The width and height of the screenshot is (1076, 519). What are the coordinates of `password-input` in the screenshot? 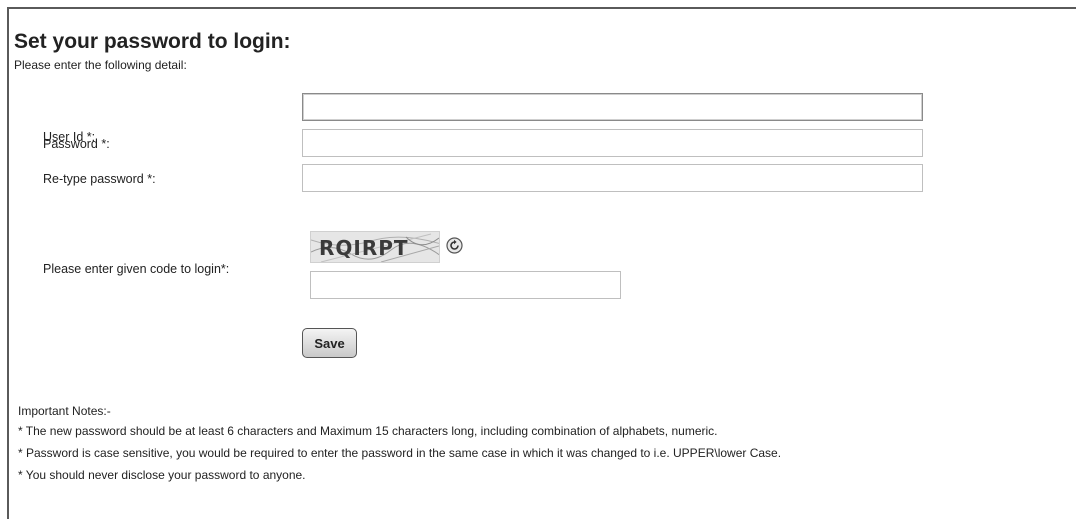 It's located at (612, 143).